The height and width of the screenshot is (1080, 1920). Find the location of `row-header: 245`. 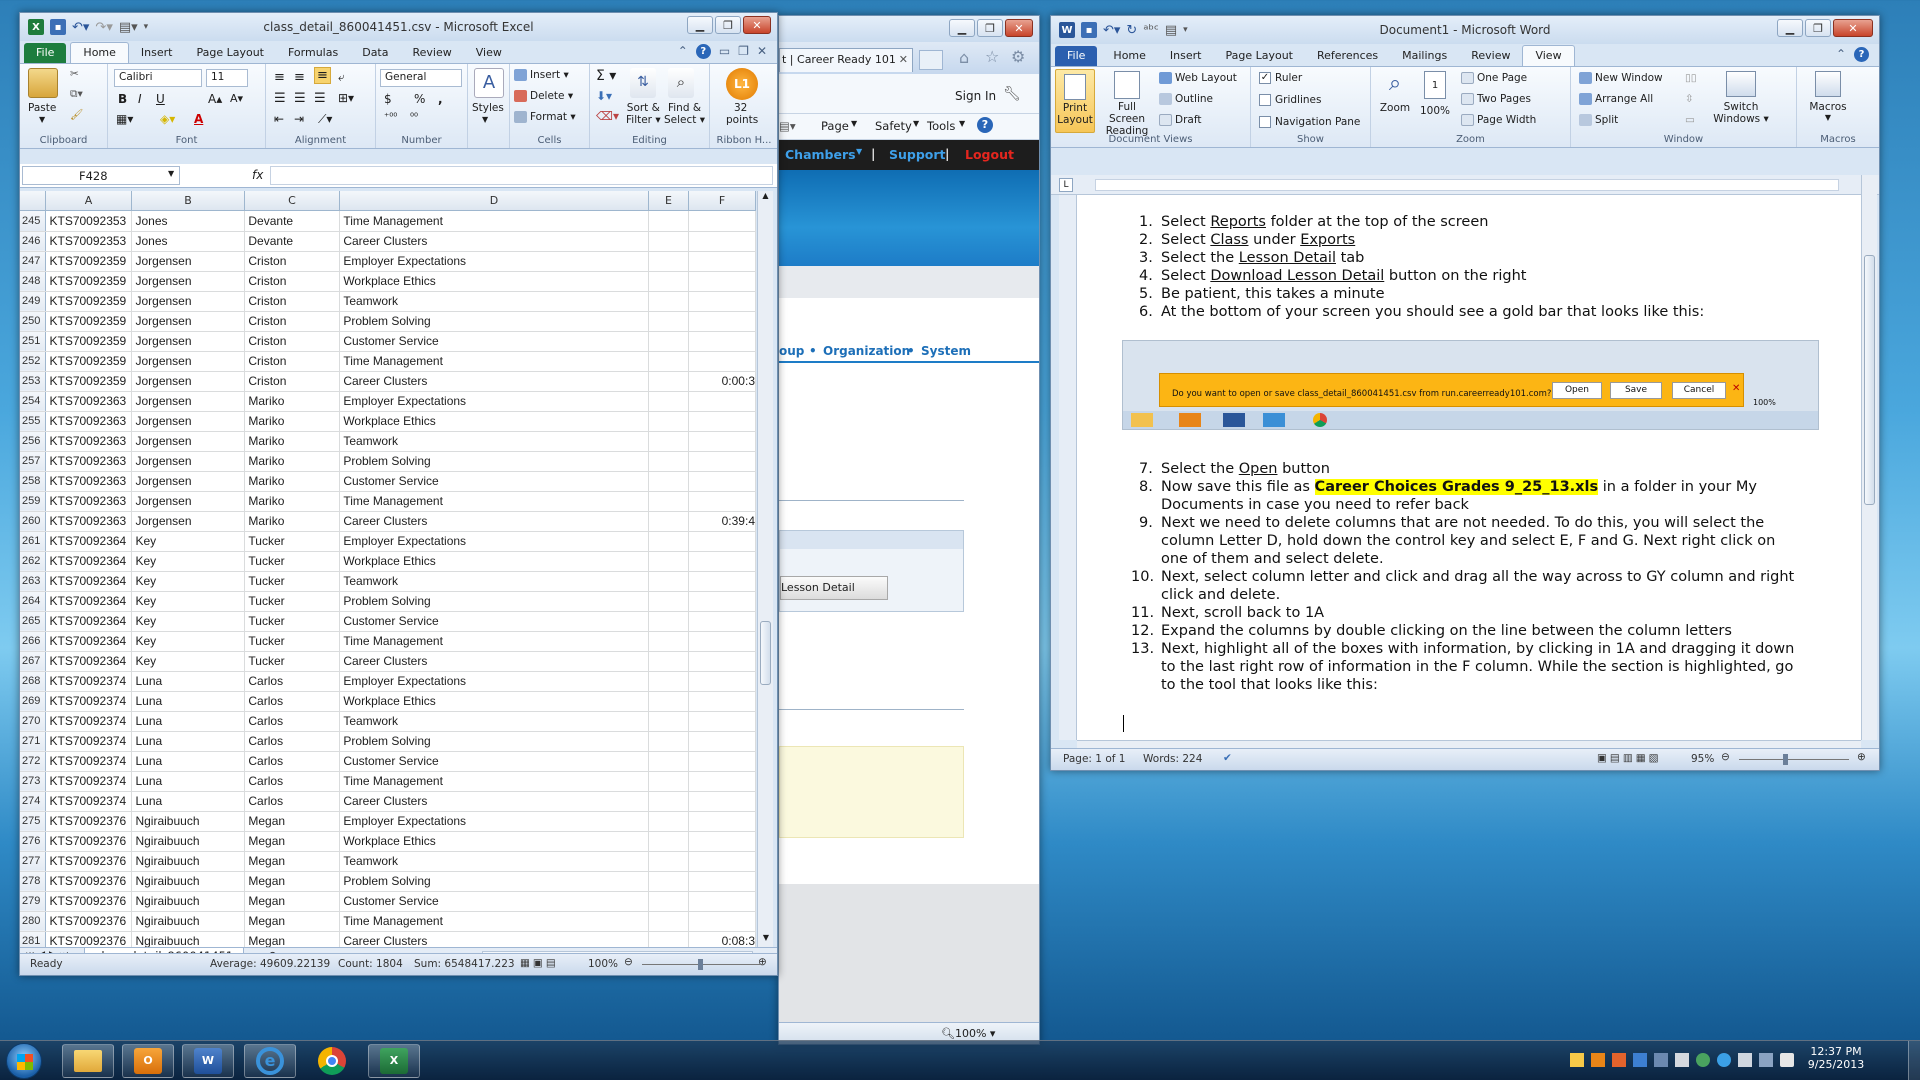

row-header: 245 is located at coordinates (33, 221).